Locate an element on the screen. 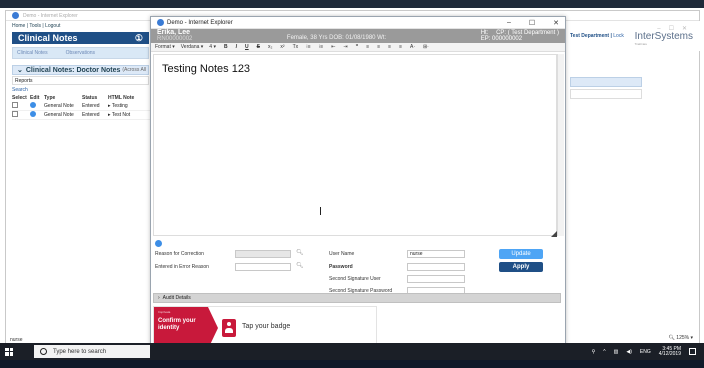  row-html-note: ▸ Testing is located at coordinates (128, 106).